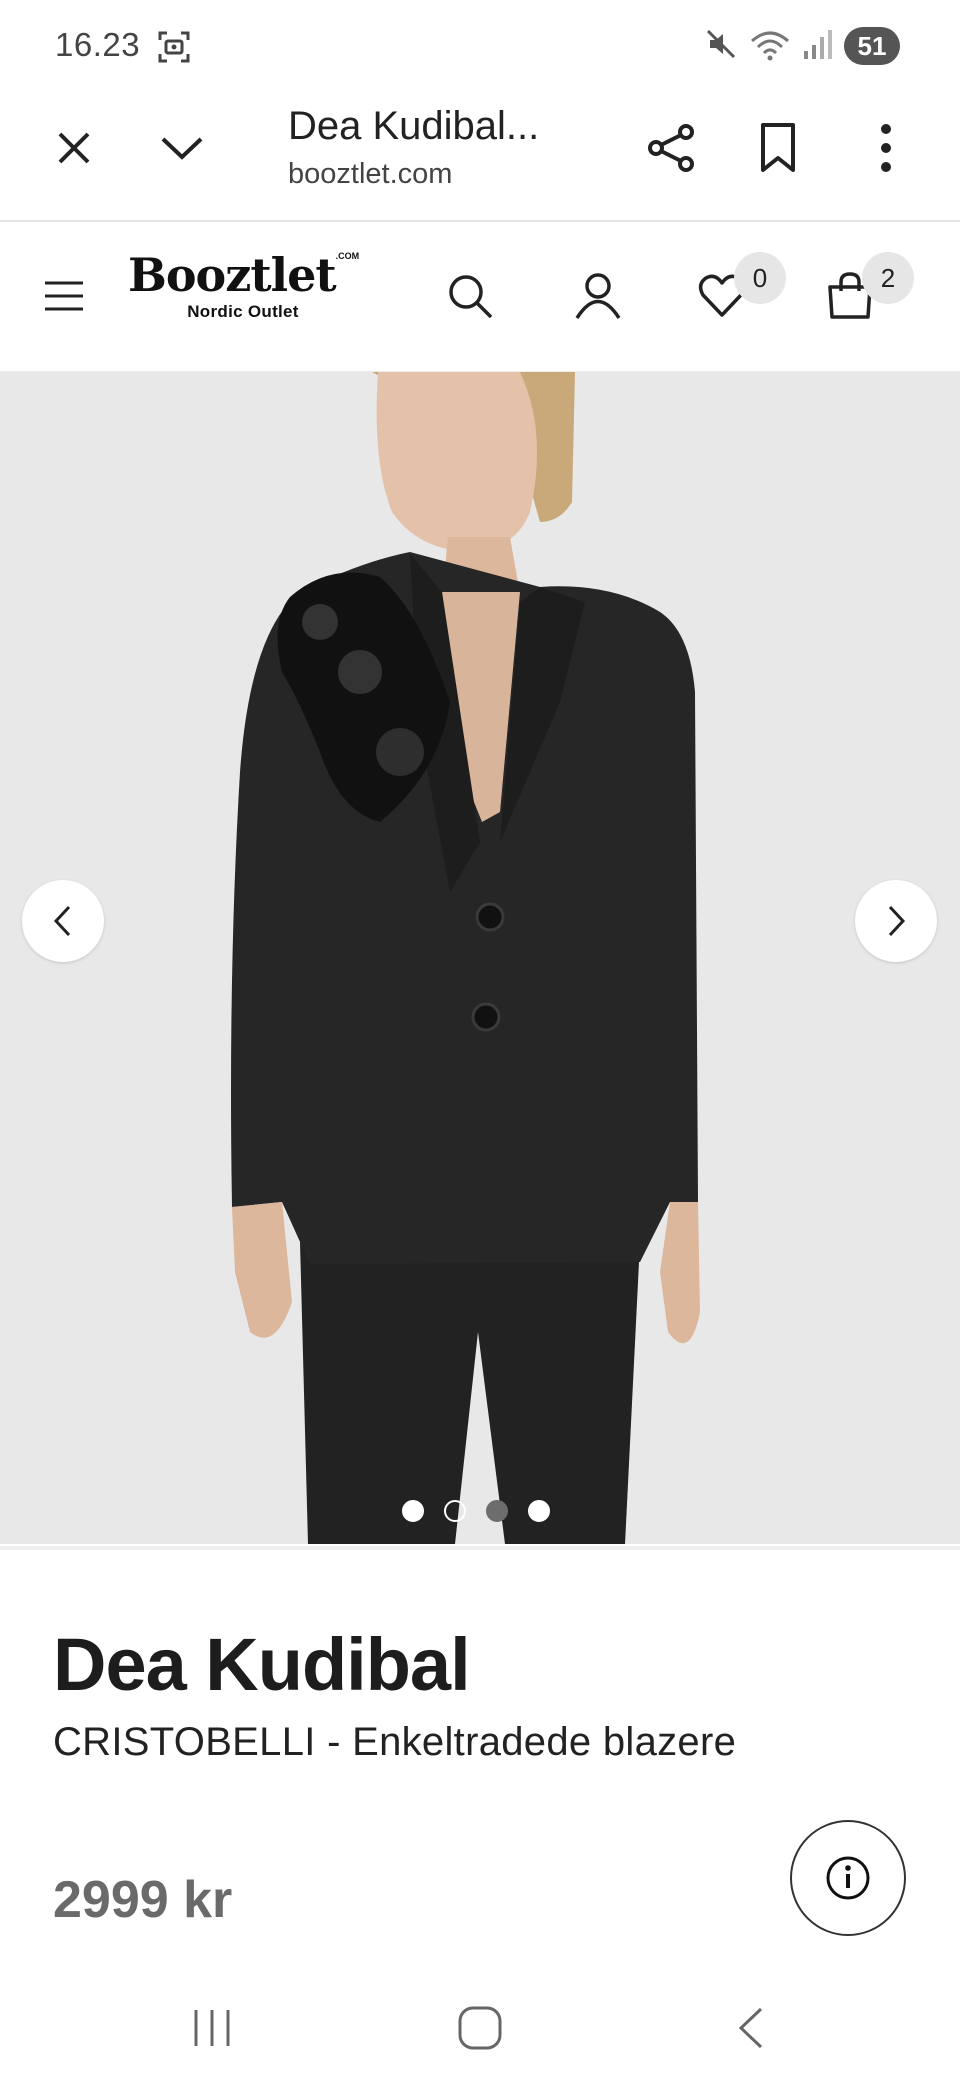  What do you see at coordinates (395, 1742) in the screenshot?
I see `product-name: CRISTOBELLI - Enkeltradede blazere` at bounding box center [395, 1742].